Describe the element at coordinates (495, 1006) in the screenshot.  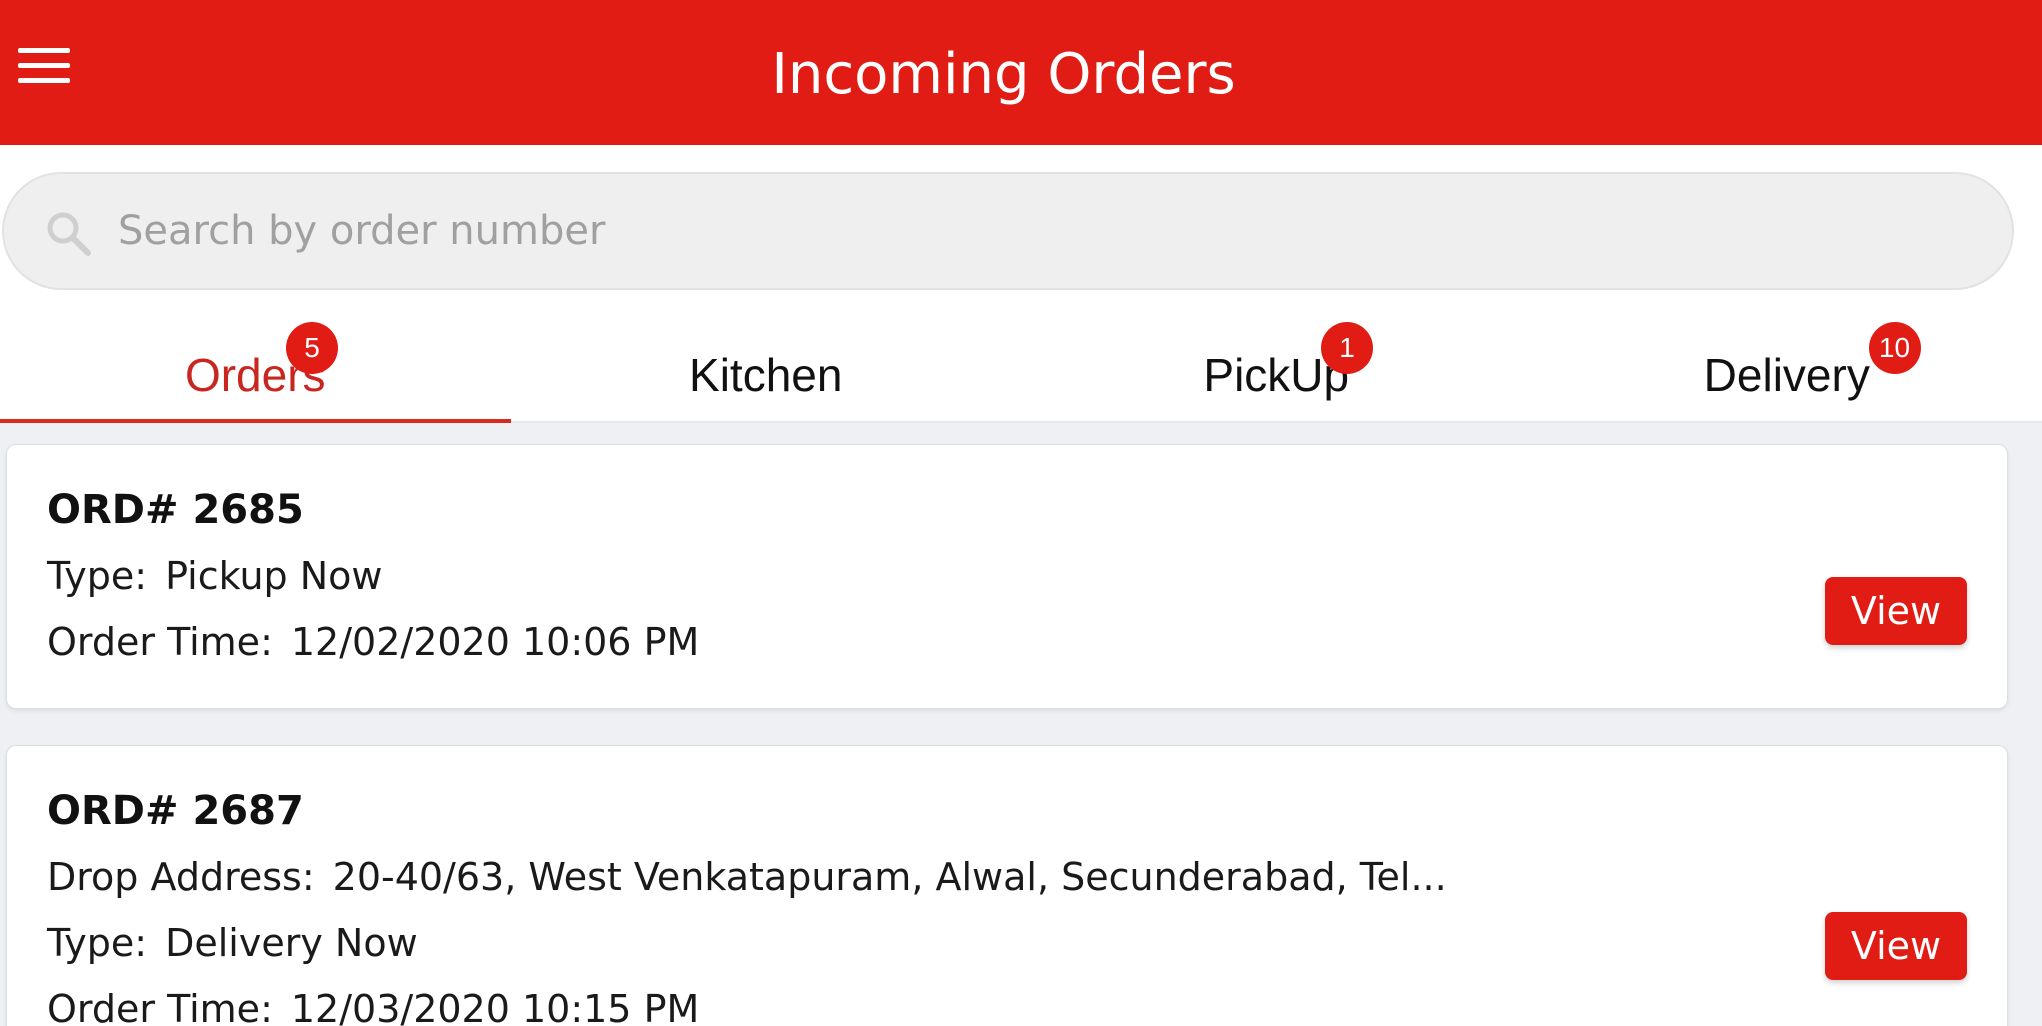
I see `time-value: 12/03/2020 10:15 PM` at that location.